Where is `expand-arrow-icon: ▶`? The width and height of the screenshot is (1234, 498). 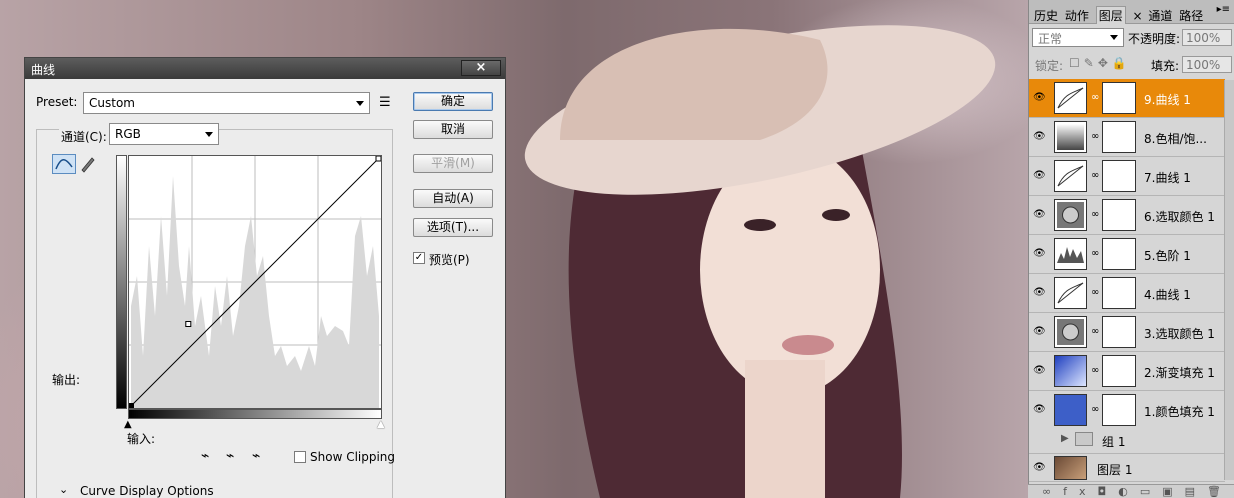 expand-arrow-icon: ▶ is located at coordinates (1065, 438).